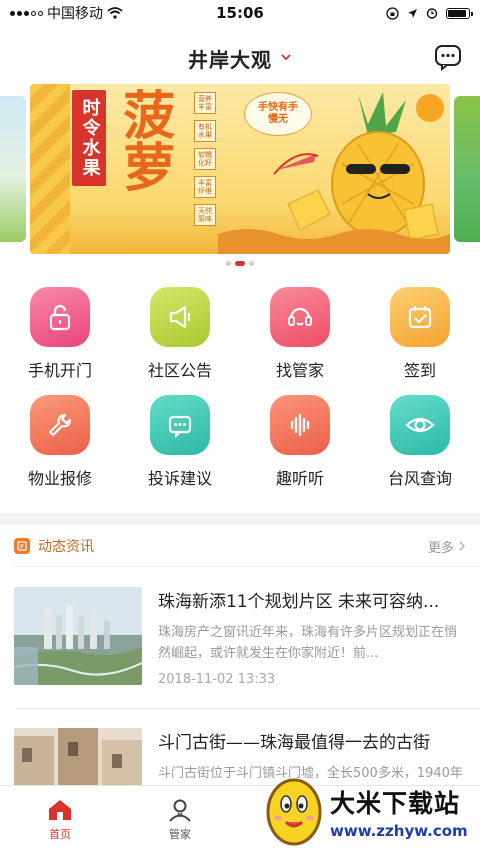  Describe the element at coordinates (440, 548) in the screenshot. I see `news-more-label: 更多` at that location.